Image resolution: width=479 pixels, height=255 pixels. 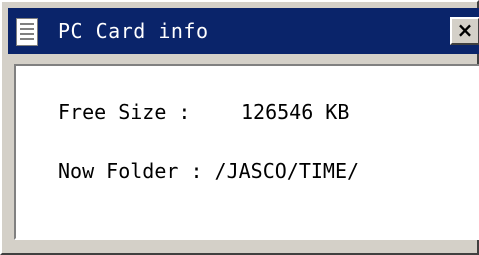 I want to click on close-button: ×, so click(x=464, y=31).